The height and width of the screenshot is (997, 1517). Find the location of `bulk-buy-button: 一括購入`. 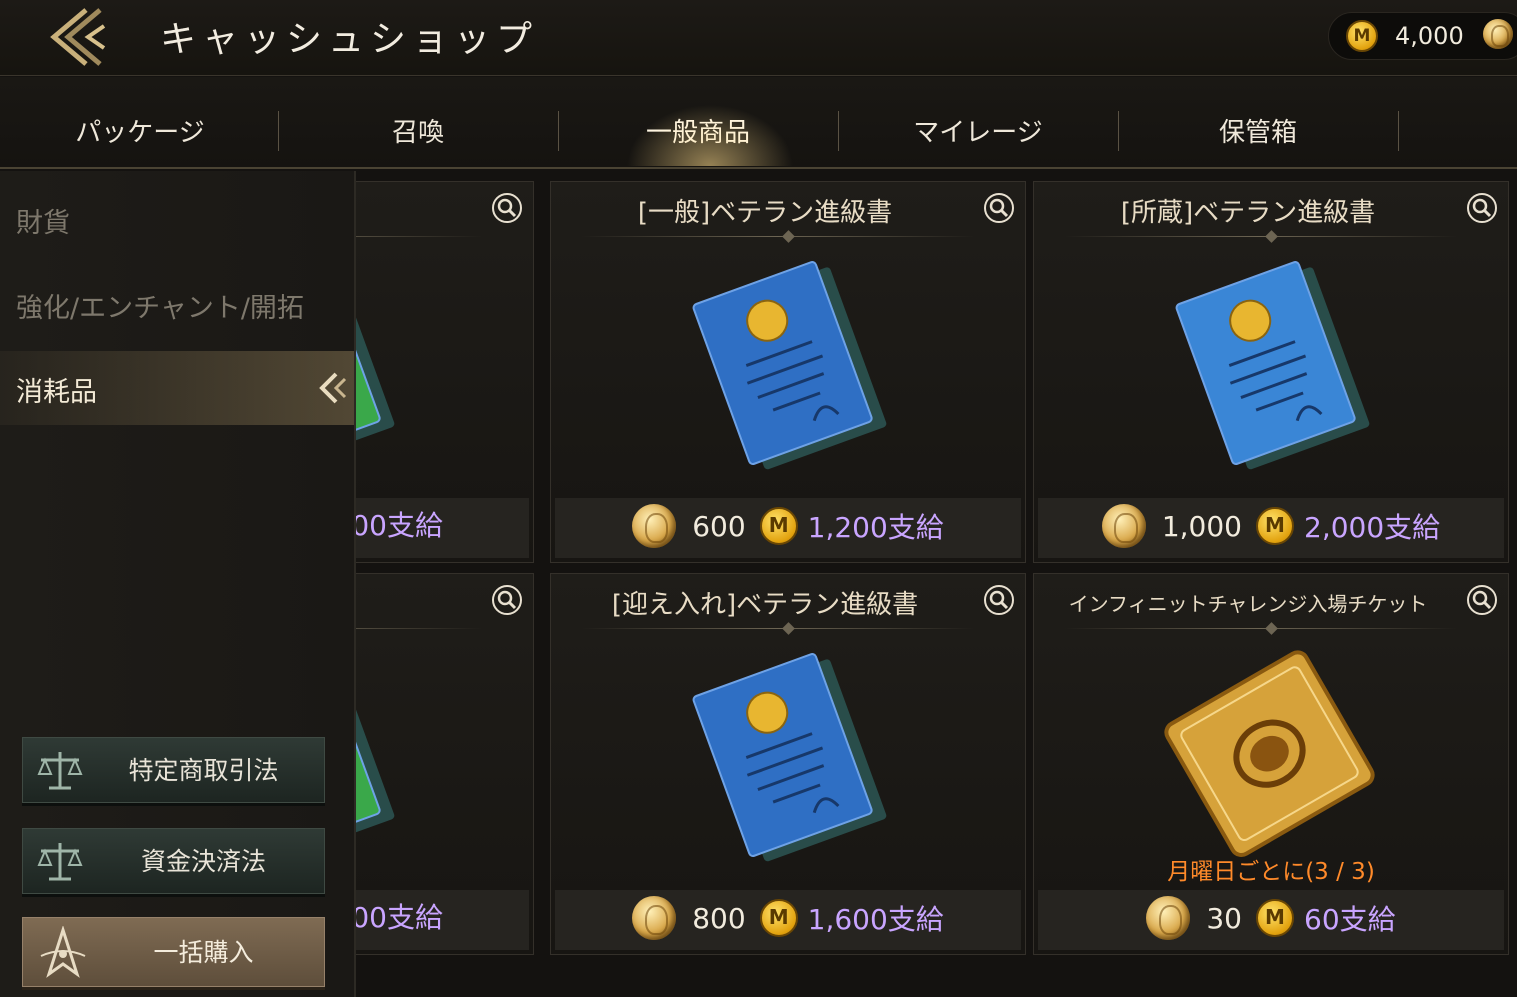

bulk-buy-button: 一括購入 is located at coordinates (173, 952).